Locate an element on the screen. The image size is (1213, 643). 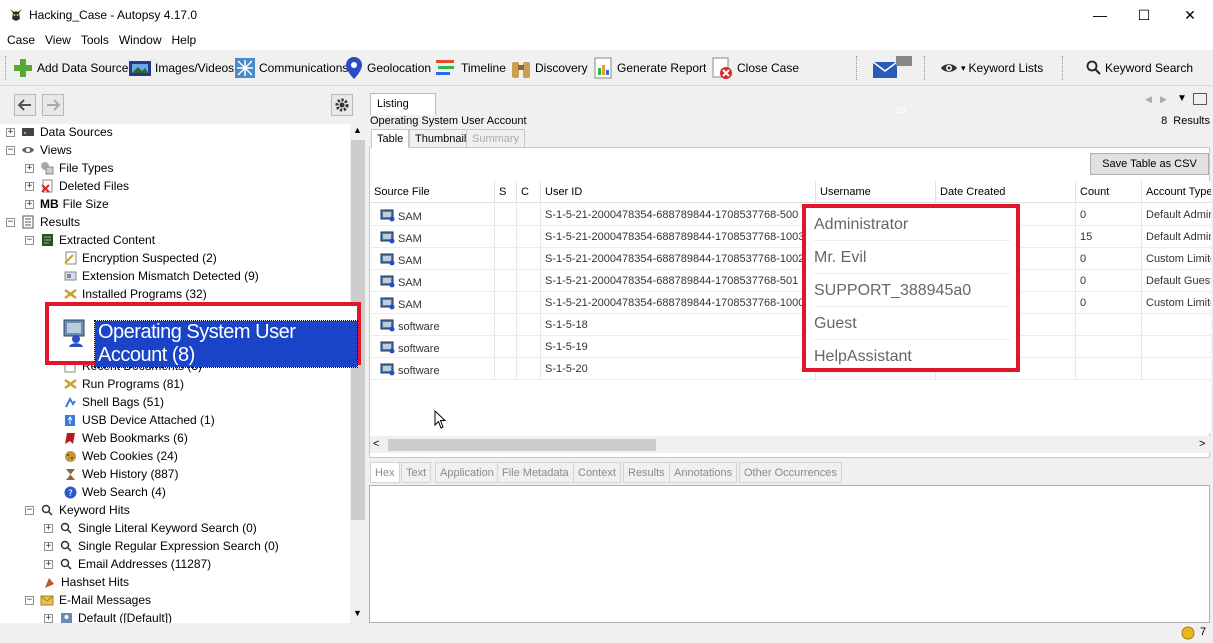
communications-button: Communications is located at coordinates (291, 68).